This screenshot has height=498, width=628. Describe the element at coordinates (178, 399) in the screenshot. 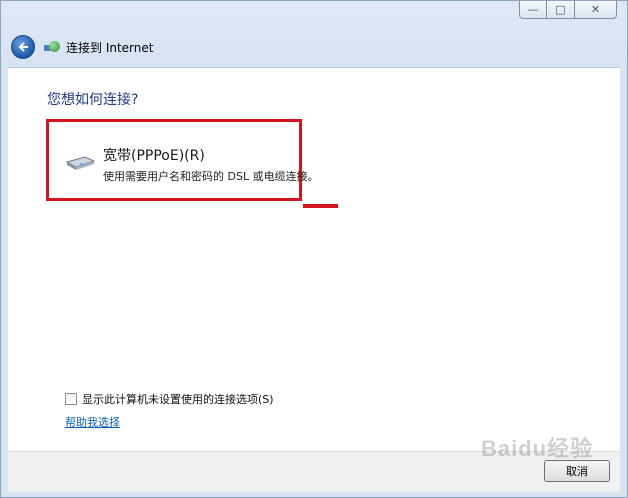

I see `checkbox-label: 显示此计算机未设置使用的连接选项(S)` at that location.